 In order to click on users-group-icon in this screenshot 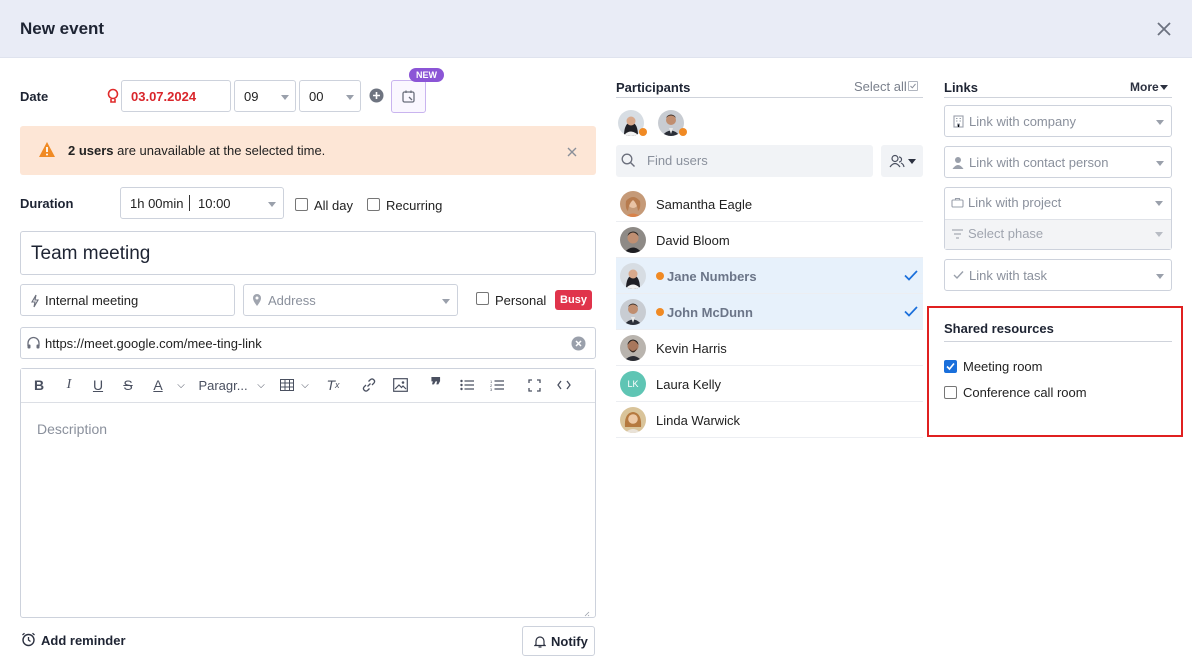, I will do `click(897, 161)`.